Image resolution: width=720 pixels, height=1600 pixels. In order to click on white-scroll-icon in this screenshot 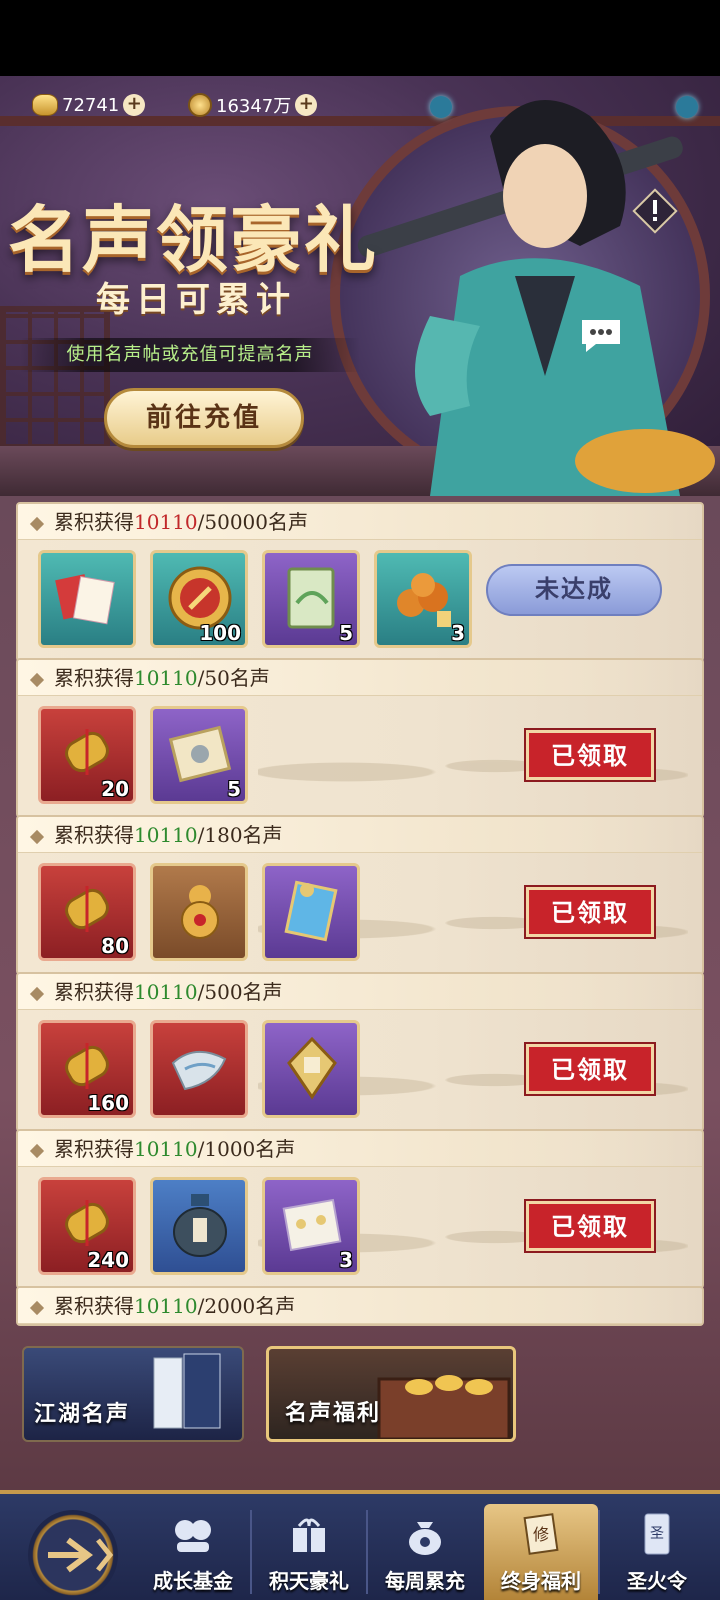, I will do `click(312, 1225)`.